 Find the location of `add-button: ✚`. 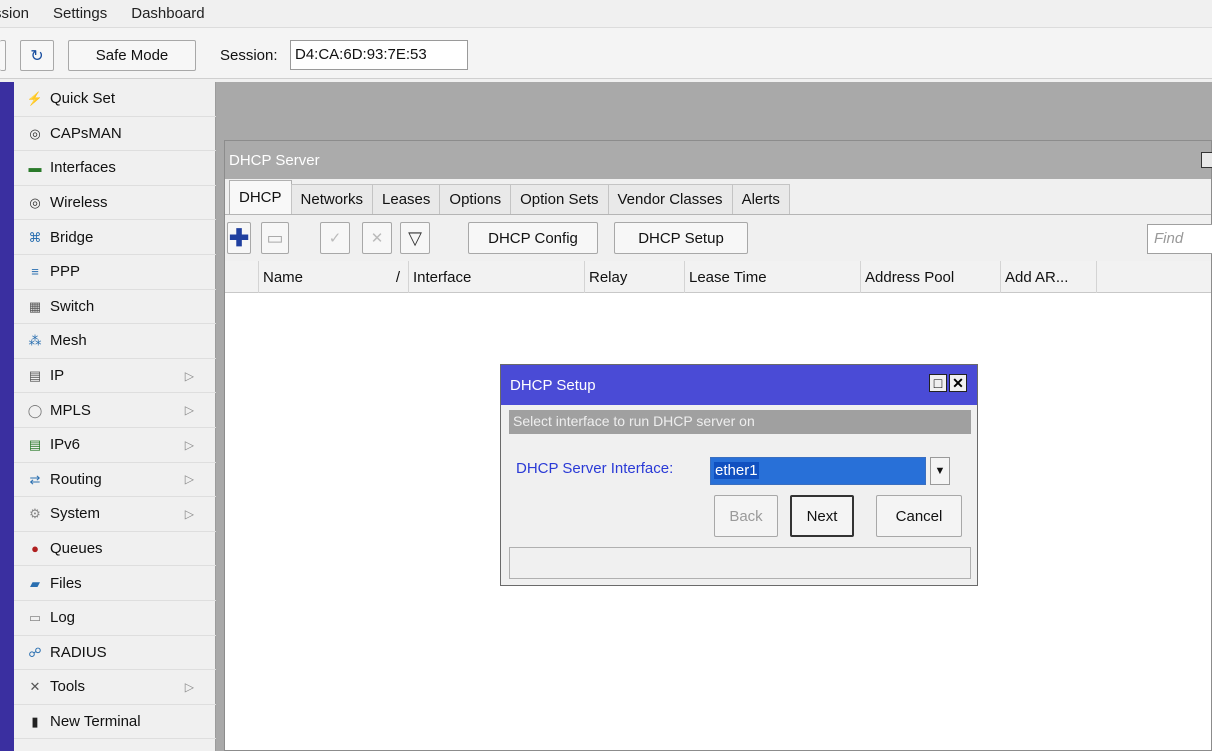

add-button: ✚ is located at coordinates (239, 238).